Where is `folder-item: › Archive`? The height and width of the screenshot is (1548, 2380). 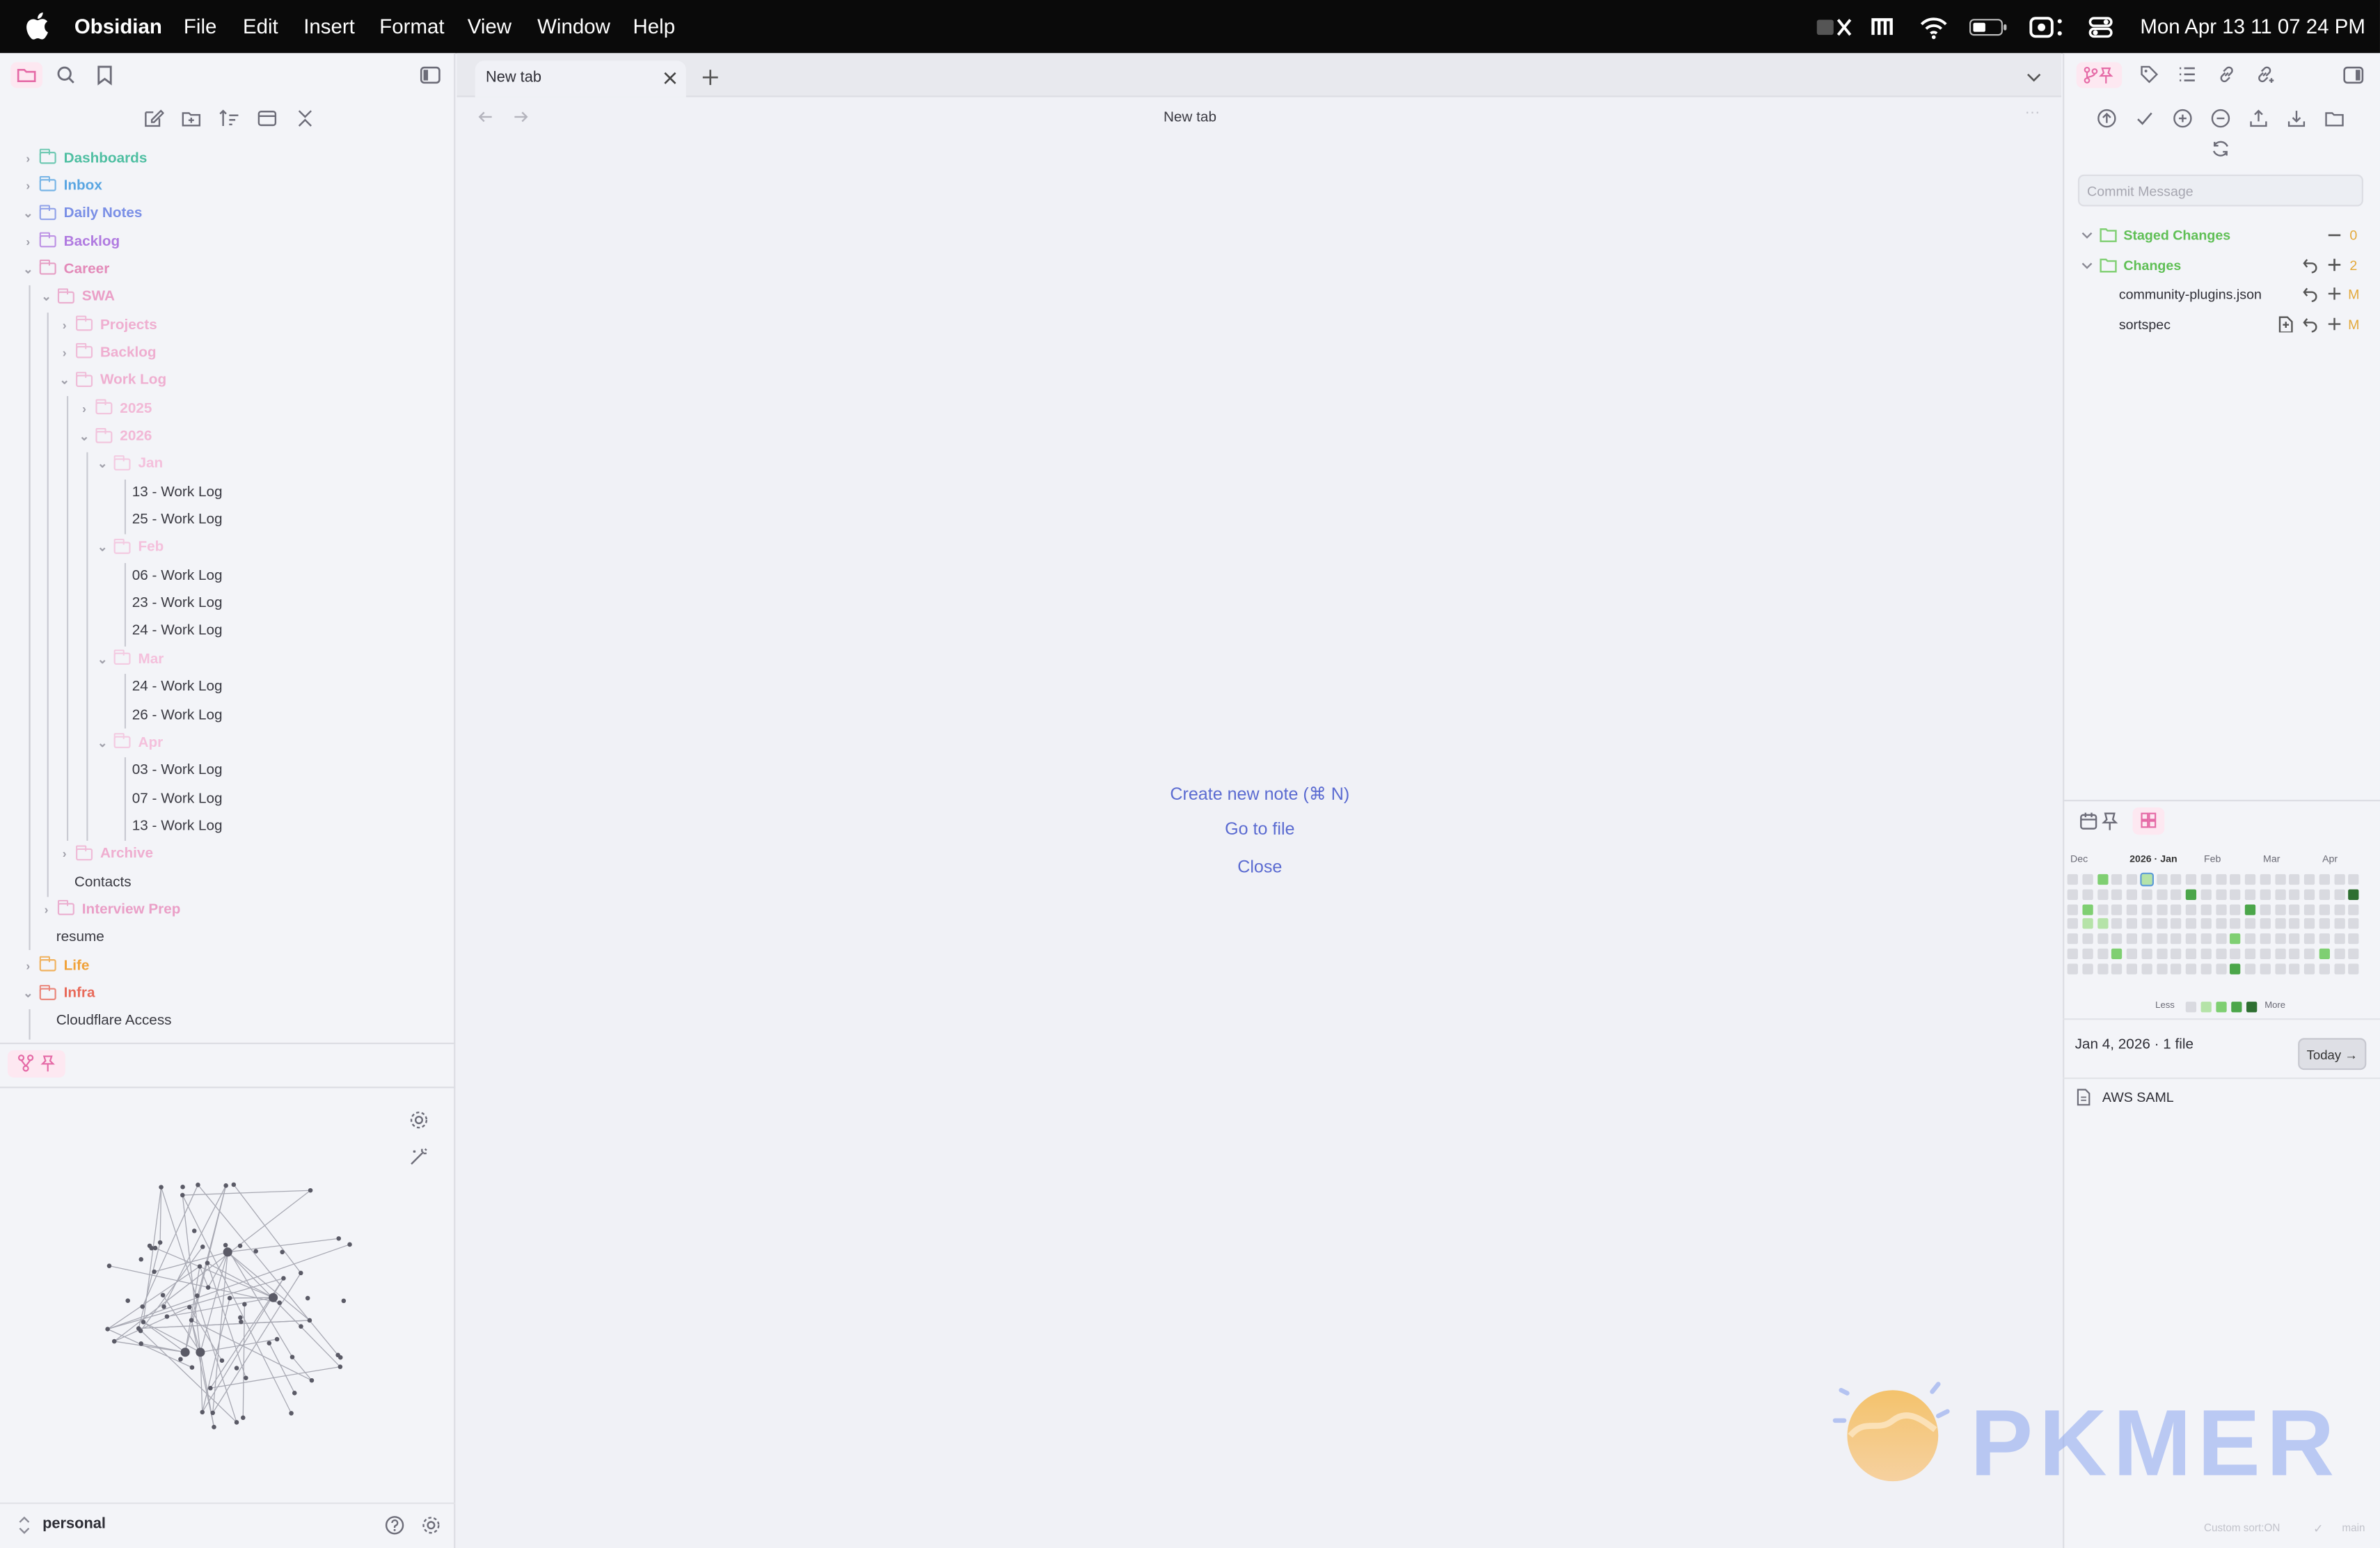
folder-item: › Archive is located at coordinates (106, 853).